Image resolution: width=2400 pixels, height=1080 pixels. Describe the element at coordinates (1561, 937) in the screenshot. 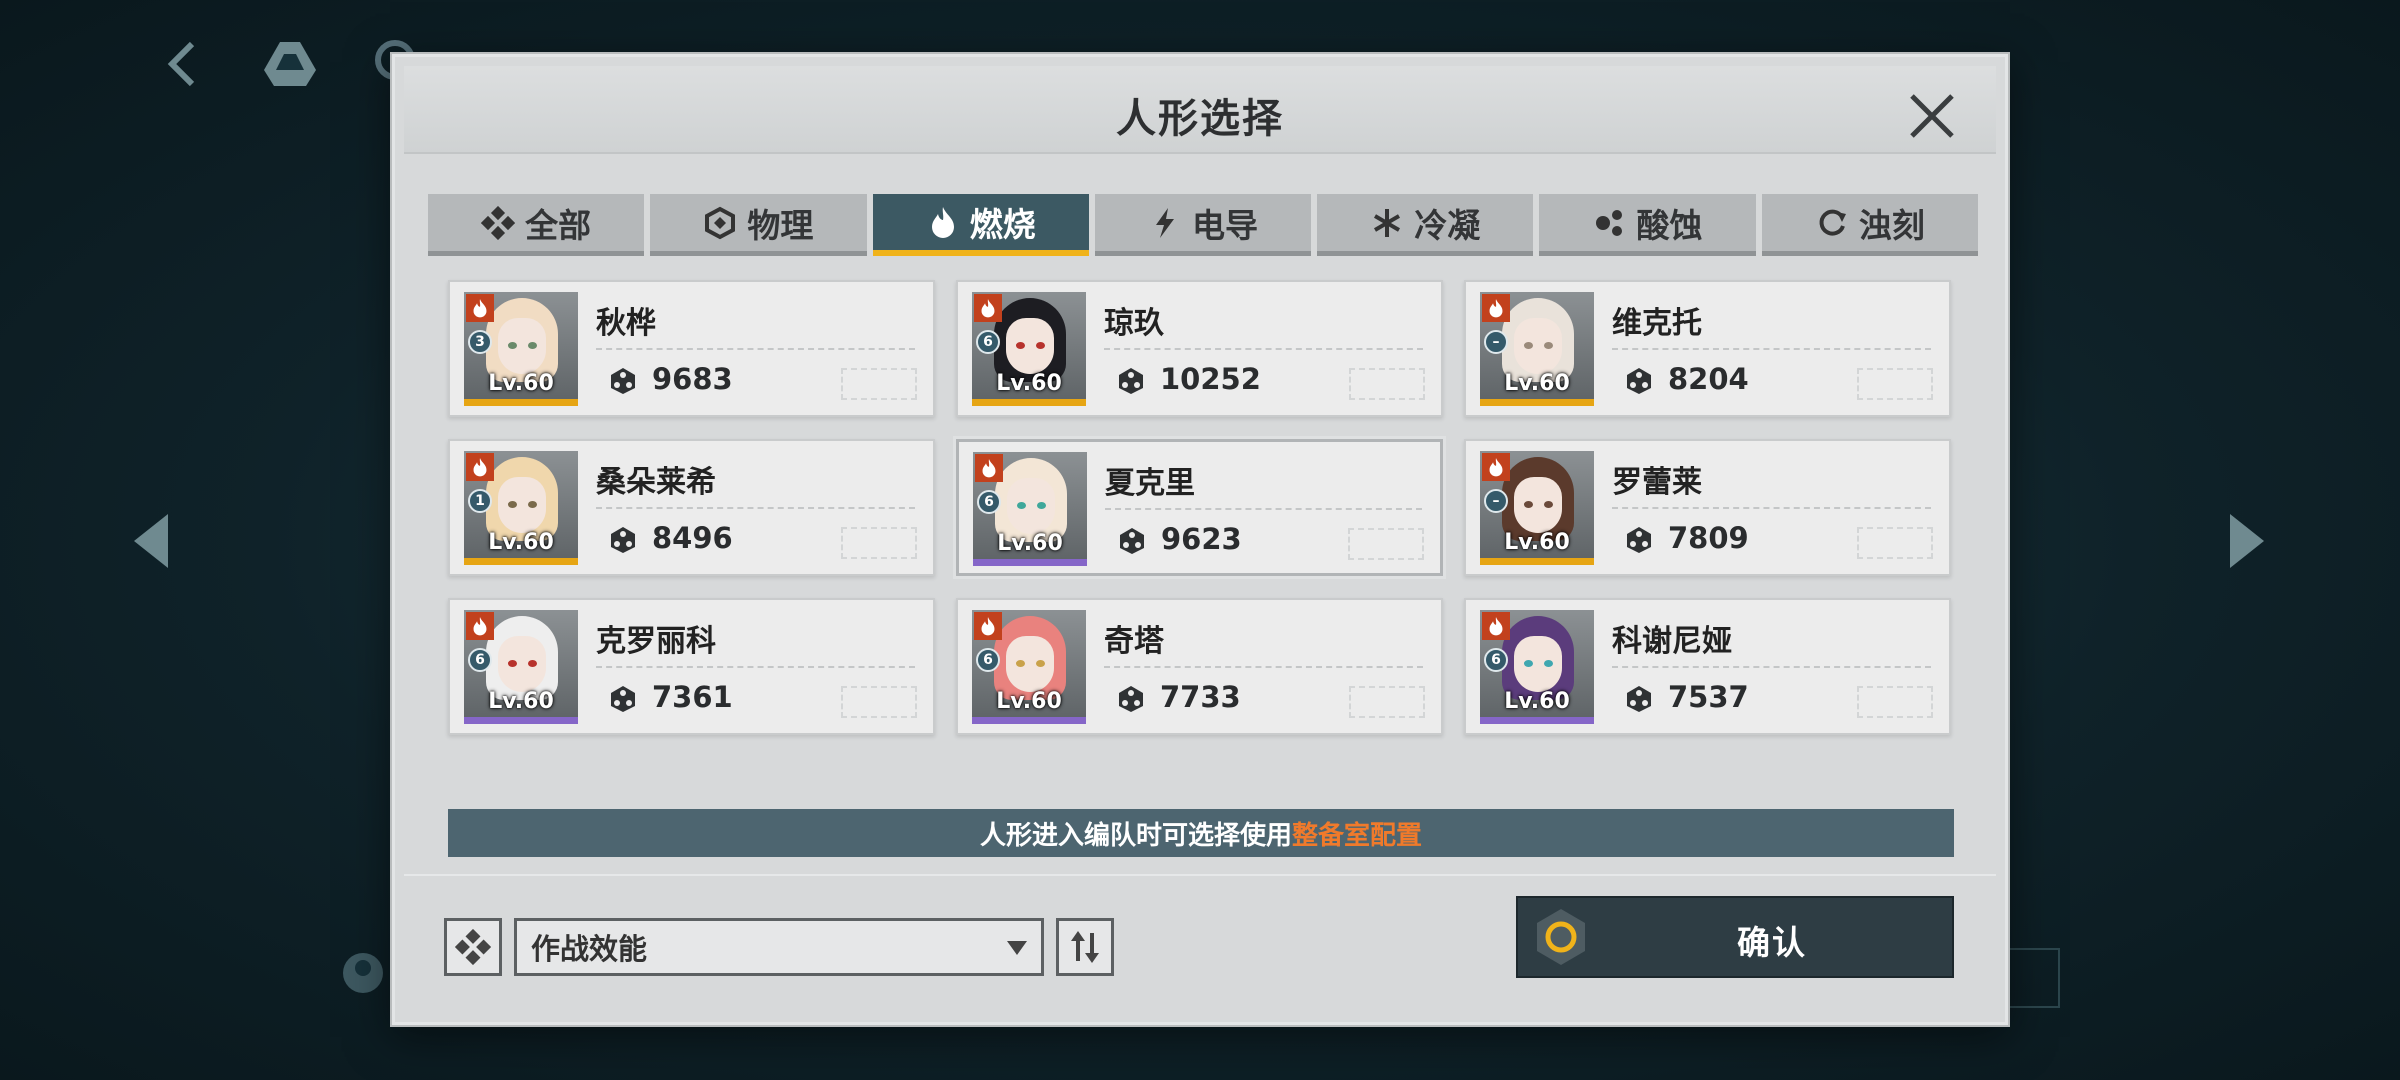

I see `confirm-hex-icon` at that location.